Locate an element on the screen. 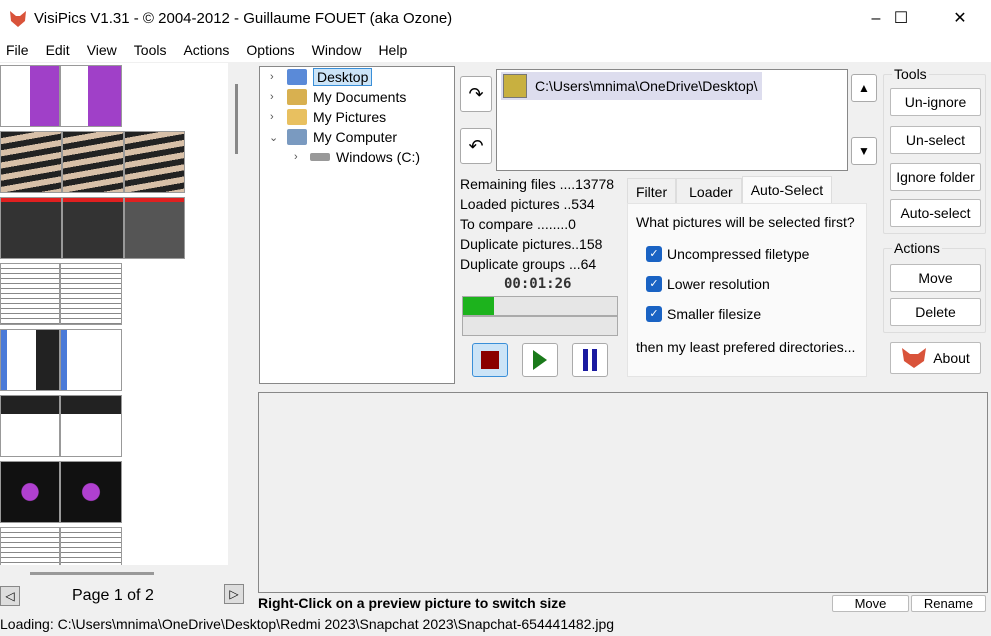 Image resolution: width=991 pixels, height=636 pixels. un-select-button: Un-select is located at coordinates (935, 140).